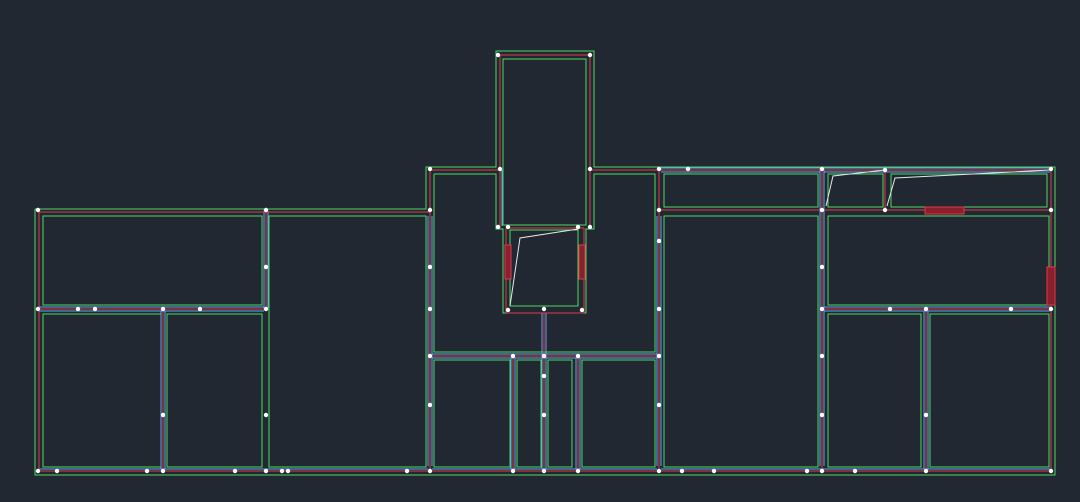 The image size is (1080, 502). I want to click on room-bottom-left-b, so click(214, 390).